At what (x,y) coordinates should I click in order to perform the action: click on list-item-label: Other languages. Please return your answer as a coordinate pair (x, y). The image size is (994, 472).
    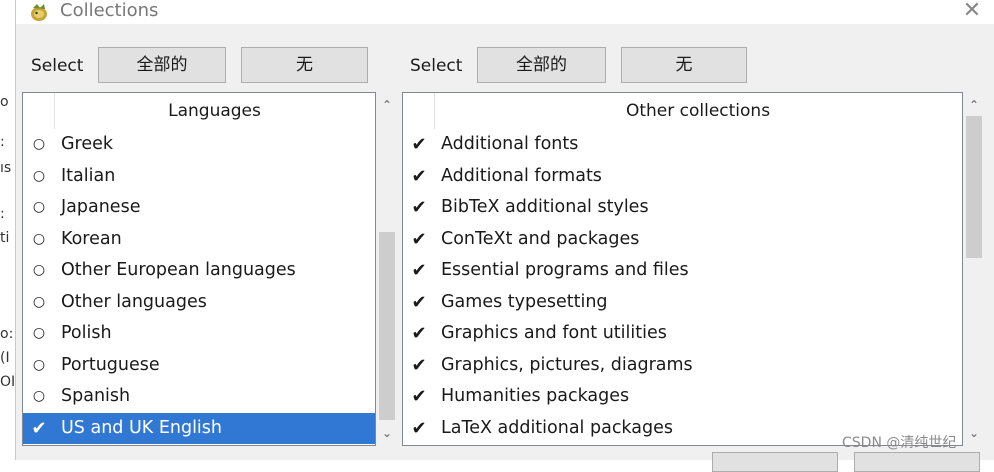
    Looking at the image, I should click on (134, 301).